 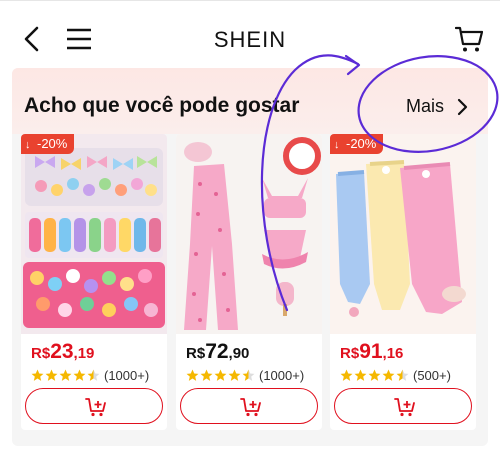 I want to click on product-price: R$72,90, so click(x=218, y=351).